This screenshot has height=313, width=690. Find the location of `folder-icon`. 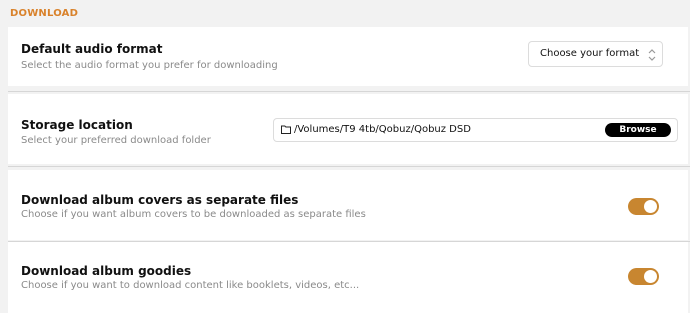

folder-icon is located at coordinates (286, 129).